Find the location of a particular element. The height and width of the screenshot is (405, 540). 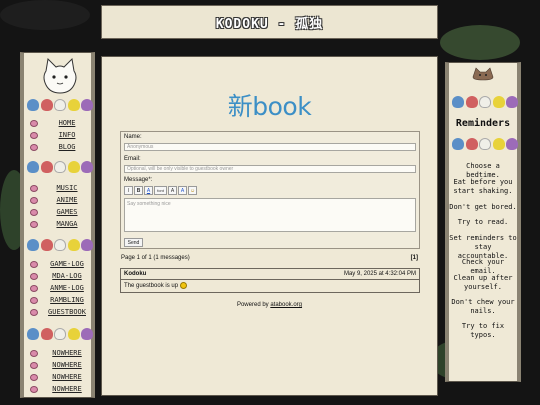

nav-label: GAME-LOG is located at coordinates (67, 264).